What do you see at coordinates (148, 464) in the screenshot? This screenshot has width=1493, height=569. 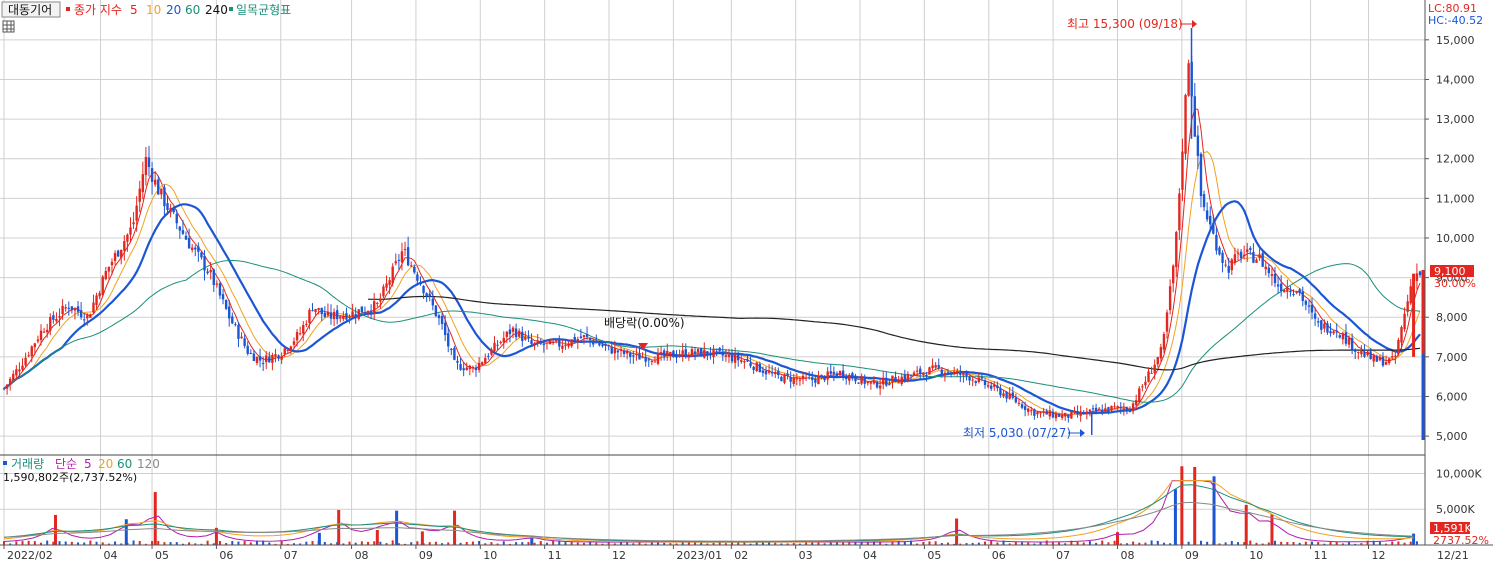 I see `volume-ma-120: 120` at bounding box center [148, 464].